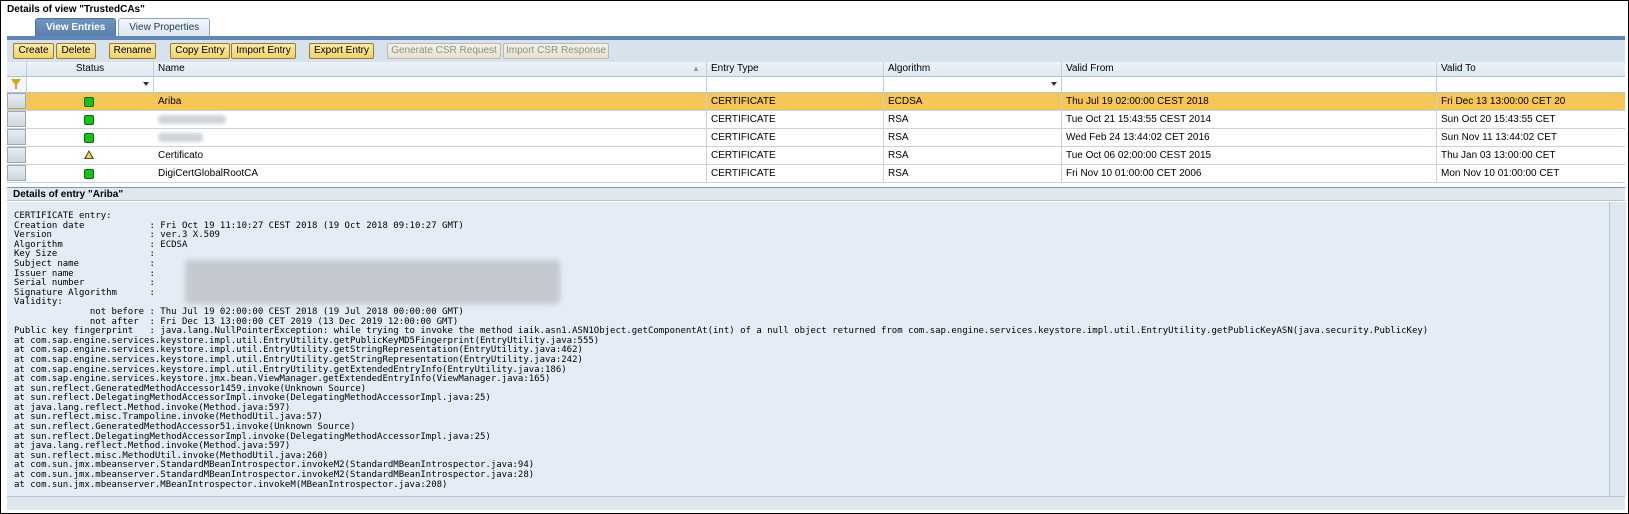 The width and height of the screenshot is (1629, 514). What do you see at coordinates (90, 84) in the screenshot?
I see `status-filter-dropdown` at bounding box center [90, 84].